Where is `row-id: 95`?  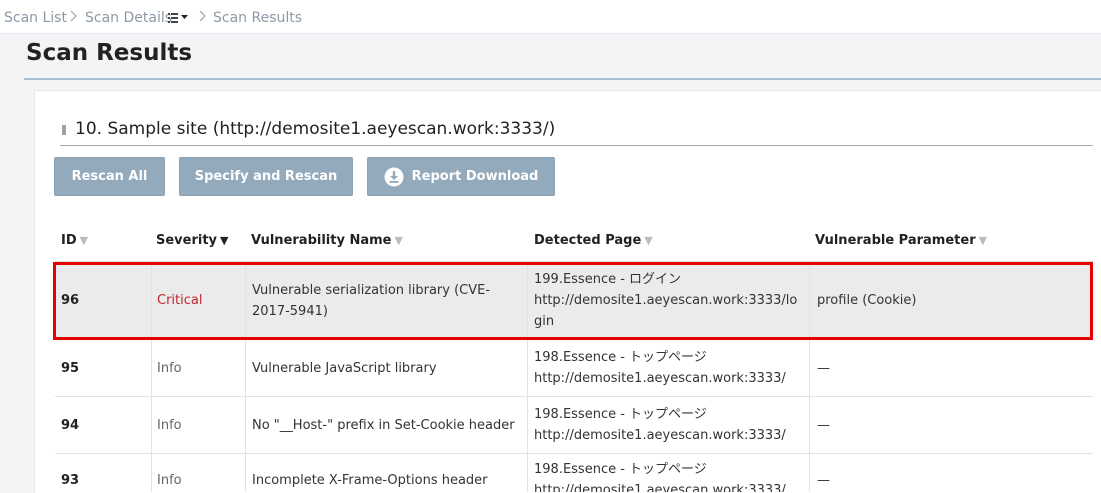
row-id: 95 is located at coordinates (70, 368).